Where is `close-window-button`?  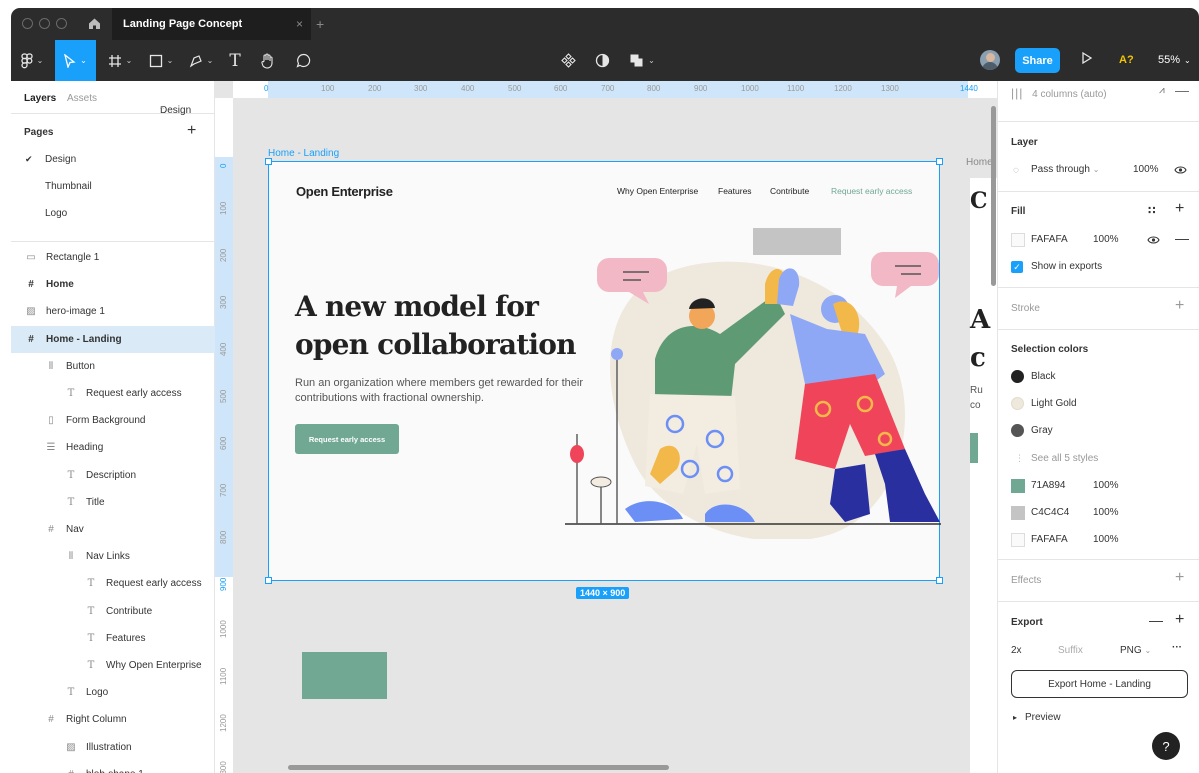
close-window-button is located at coordinates (27, 23).